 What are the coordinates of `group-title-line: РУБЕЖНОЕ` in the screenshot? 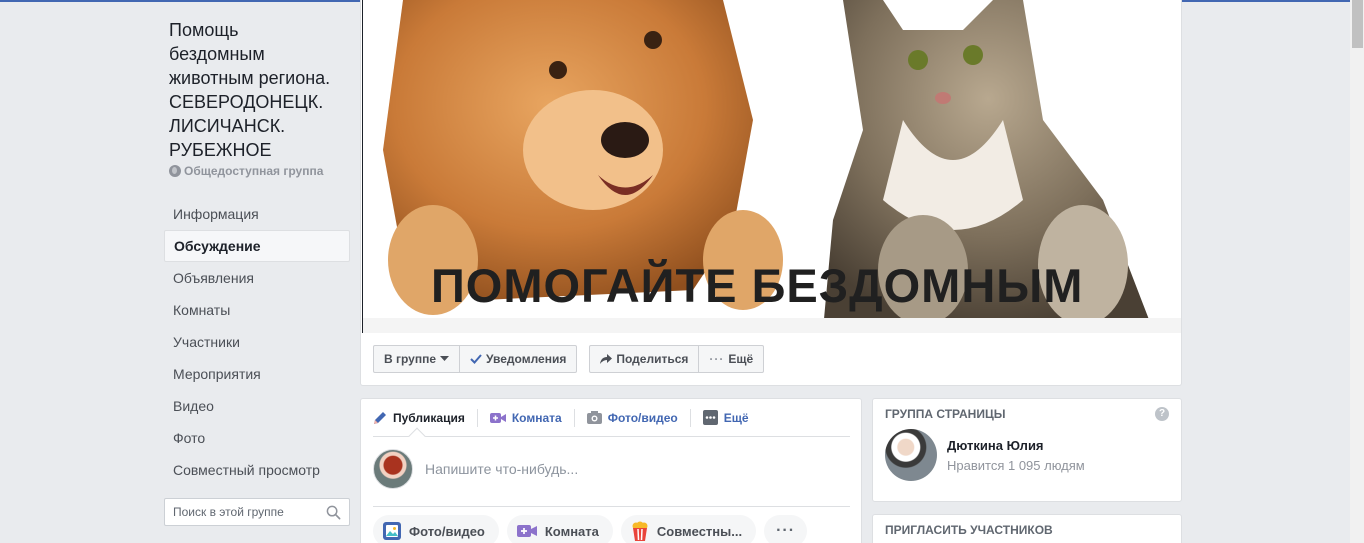 It's located at (220, 150).